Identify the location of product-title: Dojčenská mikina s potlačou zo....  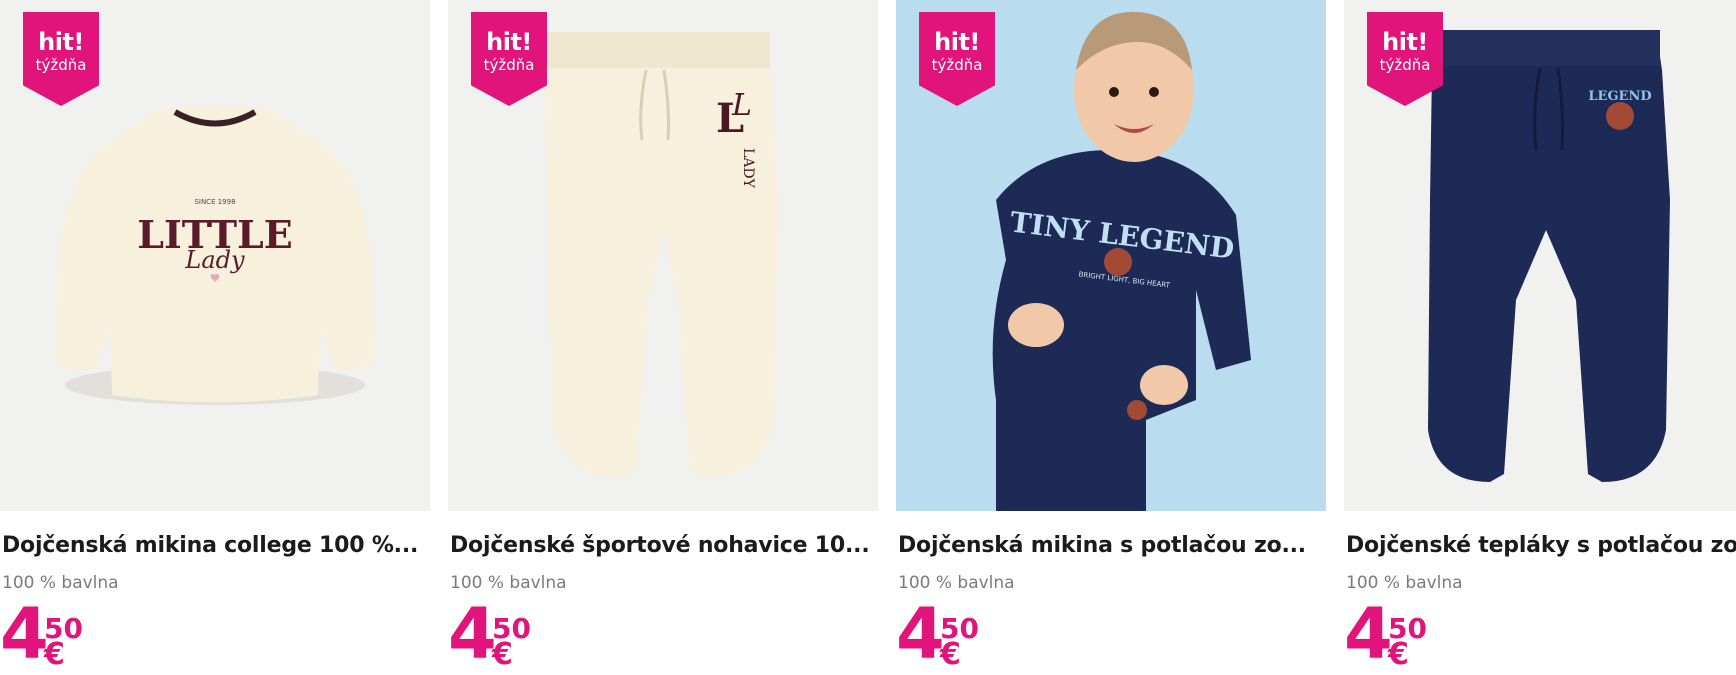
(1112, 545).